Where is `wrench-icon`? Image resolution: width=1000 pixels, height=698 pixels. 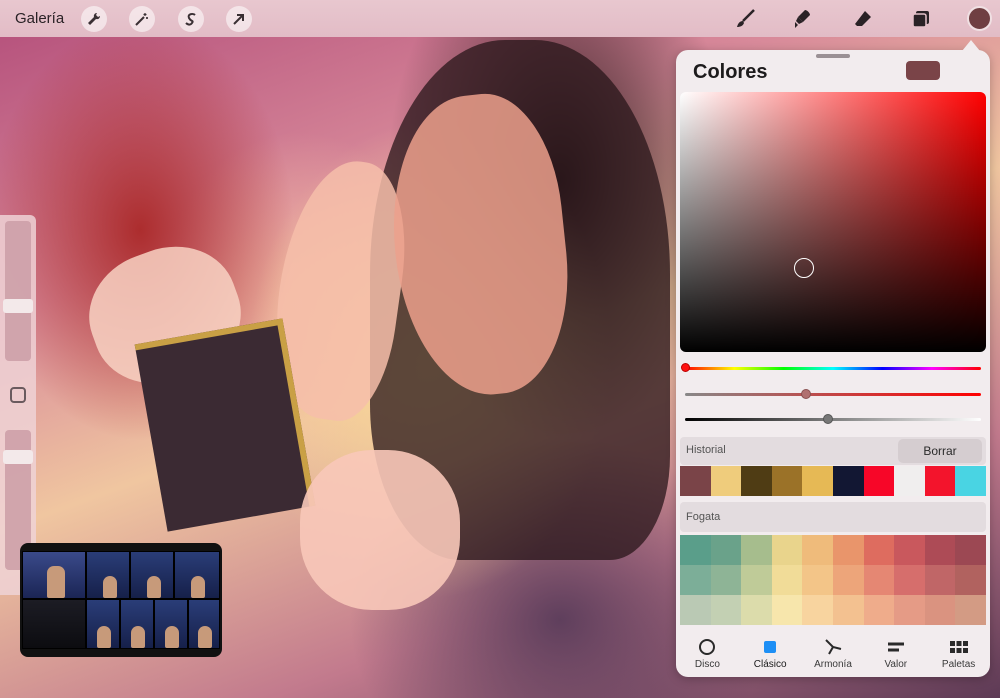 wrench-icon is located at coordinates (94, 19).